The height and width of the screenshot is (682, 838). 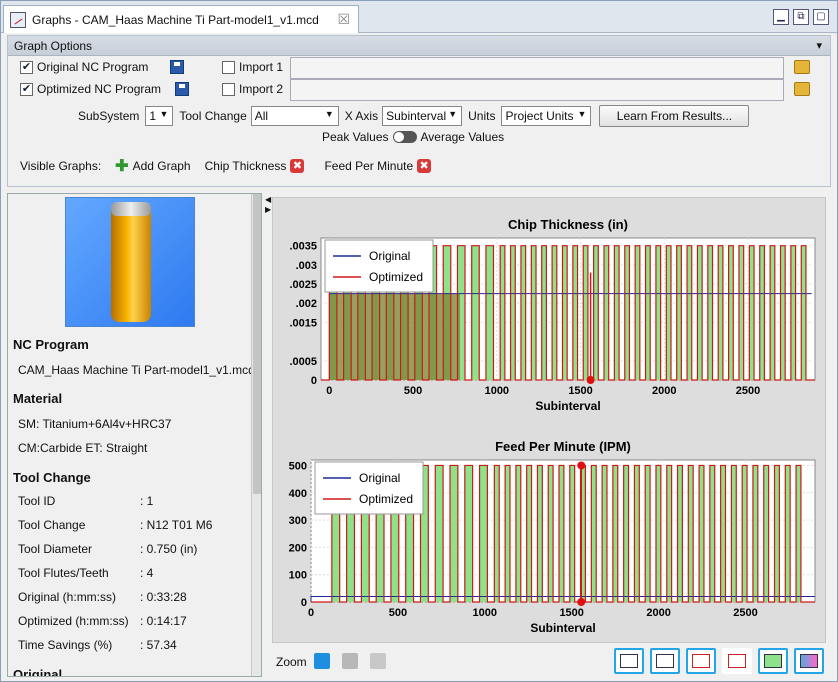 I want to click on info-value: : 0.750 (in), so click(x=169, y=549).